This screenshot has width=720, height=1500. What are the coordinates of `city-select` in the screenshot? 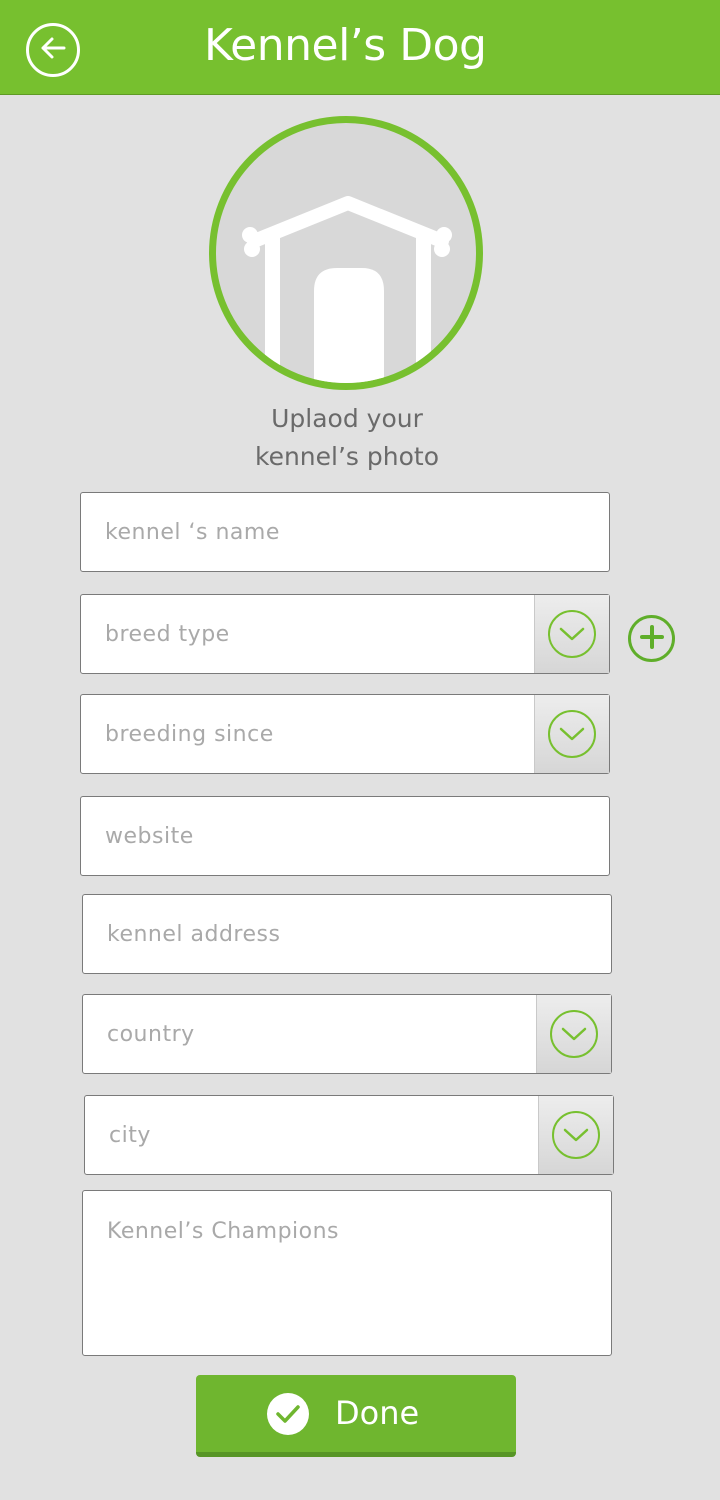 It's located at (349, 1135).